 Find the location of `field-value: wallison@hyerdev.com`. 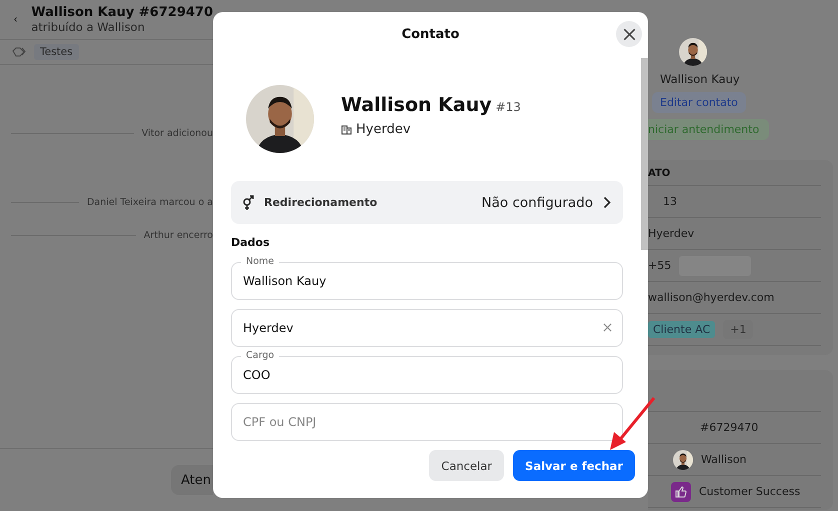

field-value: wallison@hyerdev.com is located at coordinates (711, 297).